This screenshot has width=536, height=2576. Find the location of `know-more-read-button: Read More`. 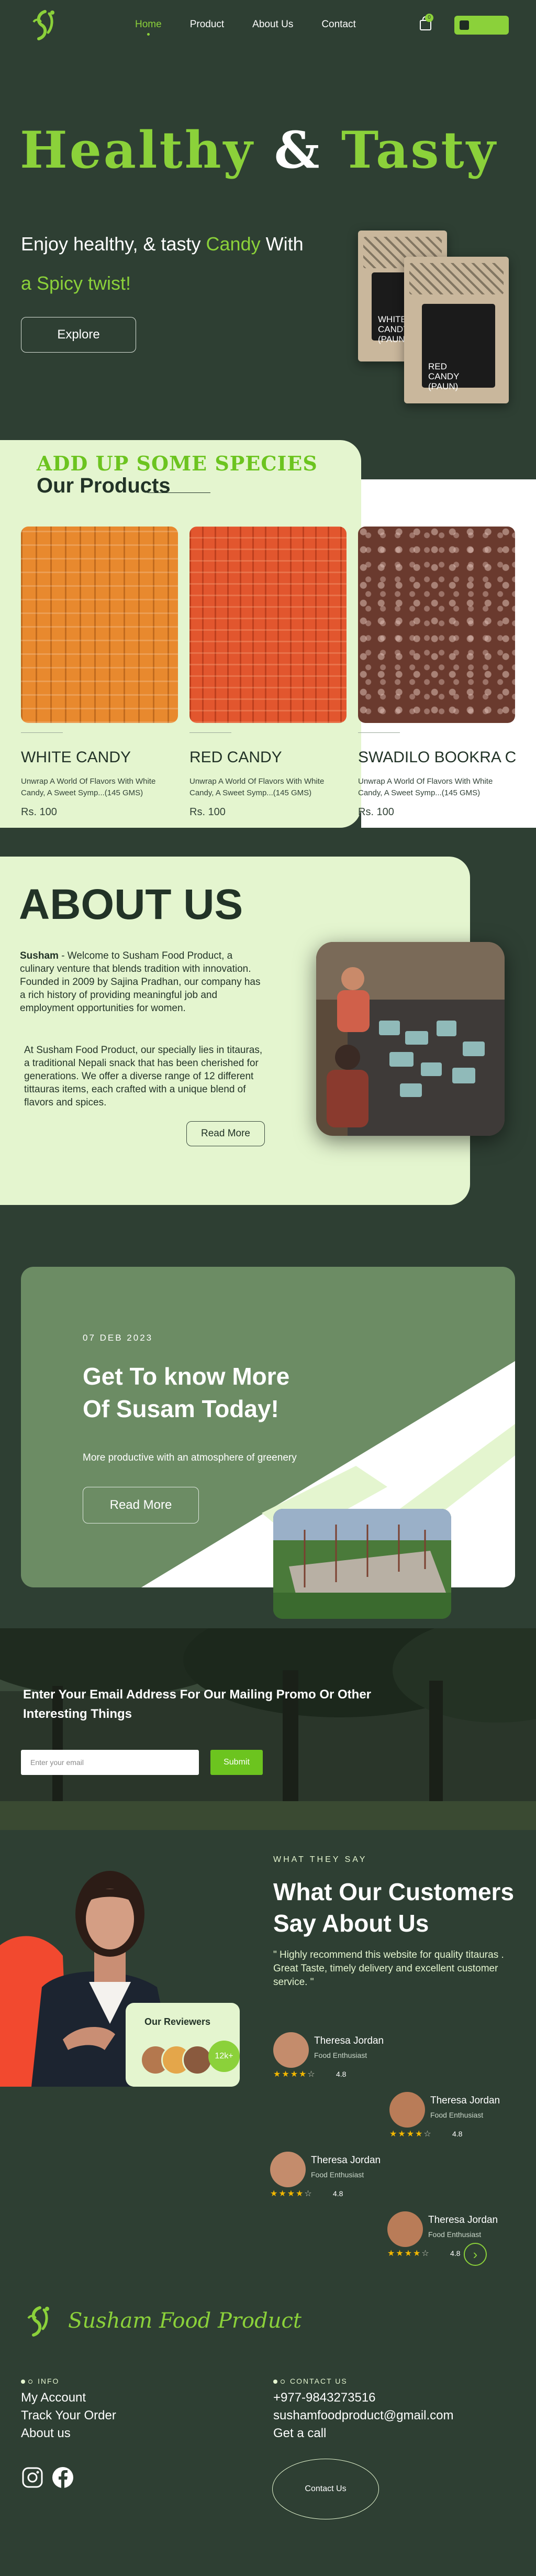

know-more-read-button: Read More is located at coordinates (141, 1505).